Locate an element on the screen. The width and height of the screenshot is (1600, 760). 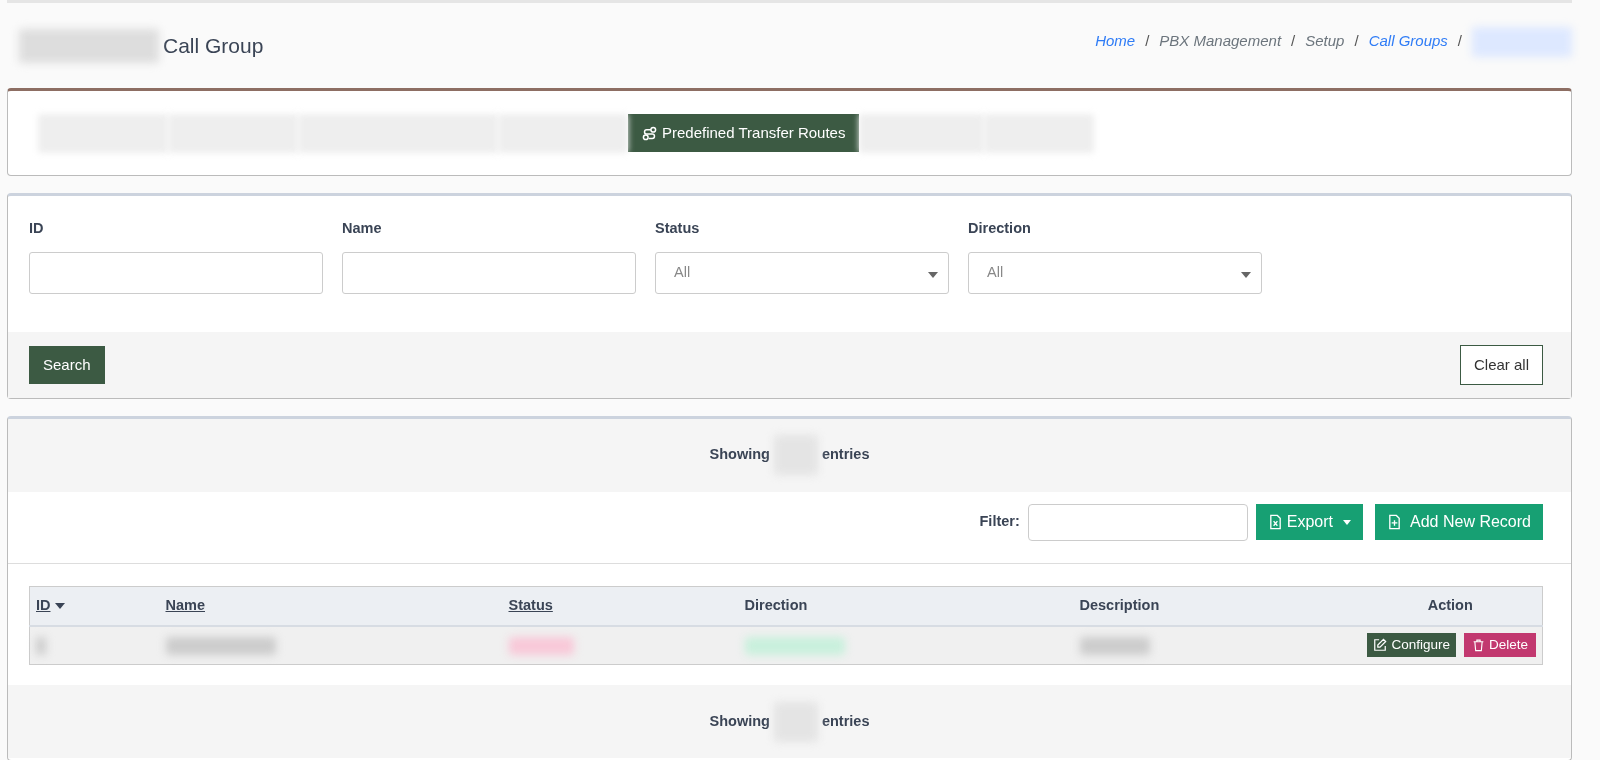
breadcrumb-item: PBX Management is located at coordinates (1220, 41).